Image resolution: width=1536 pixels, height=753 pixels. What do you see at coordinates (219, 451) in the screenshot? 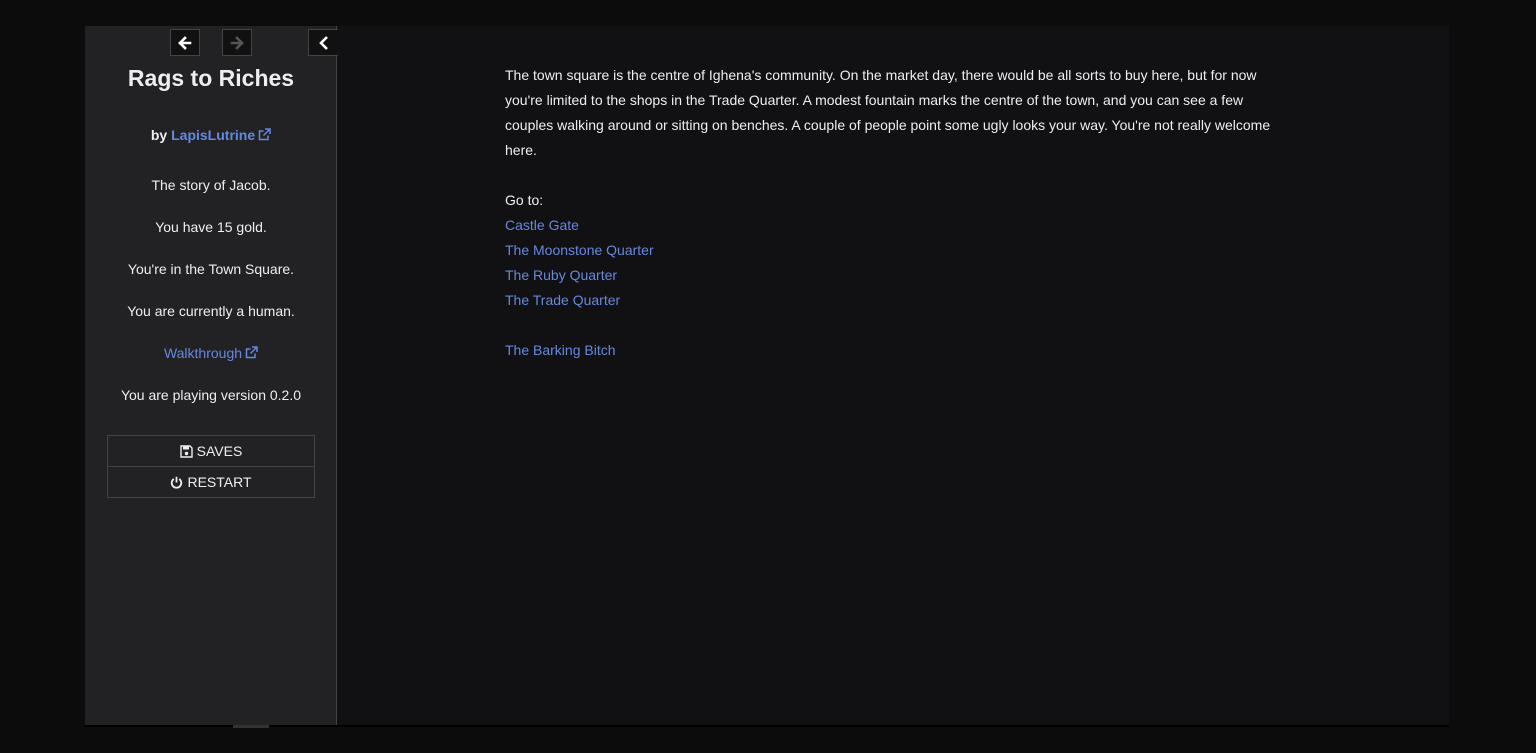
I see `saves-label: SAVES` at bounding box center [219, 451].